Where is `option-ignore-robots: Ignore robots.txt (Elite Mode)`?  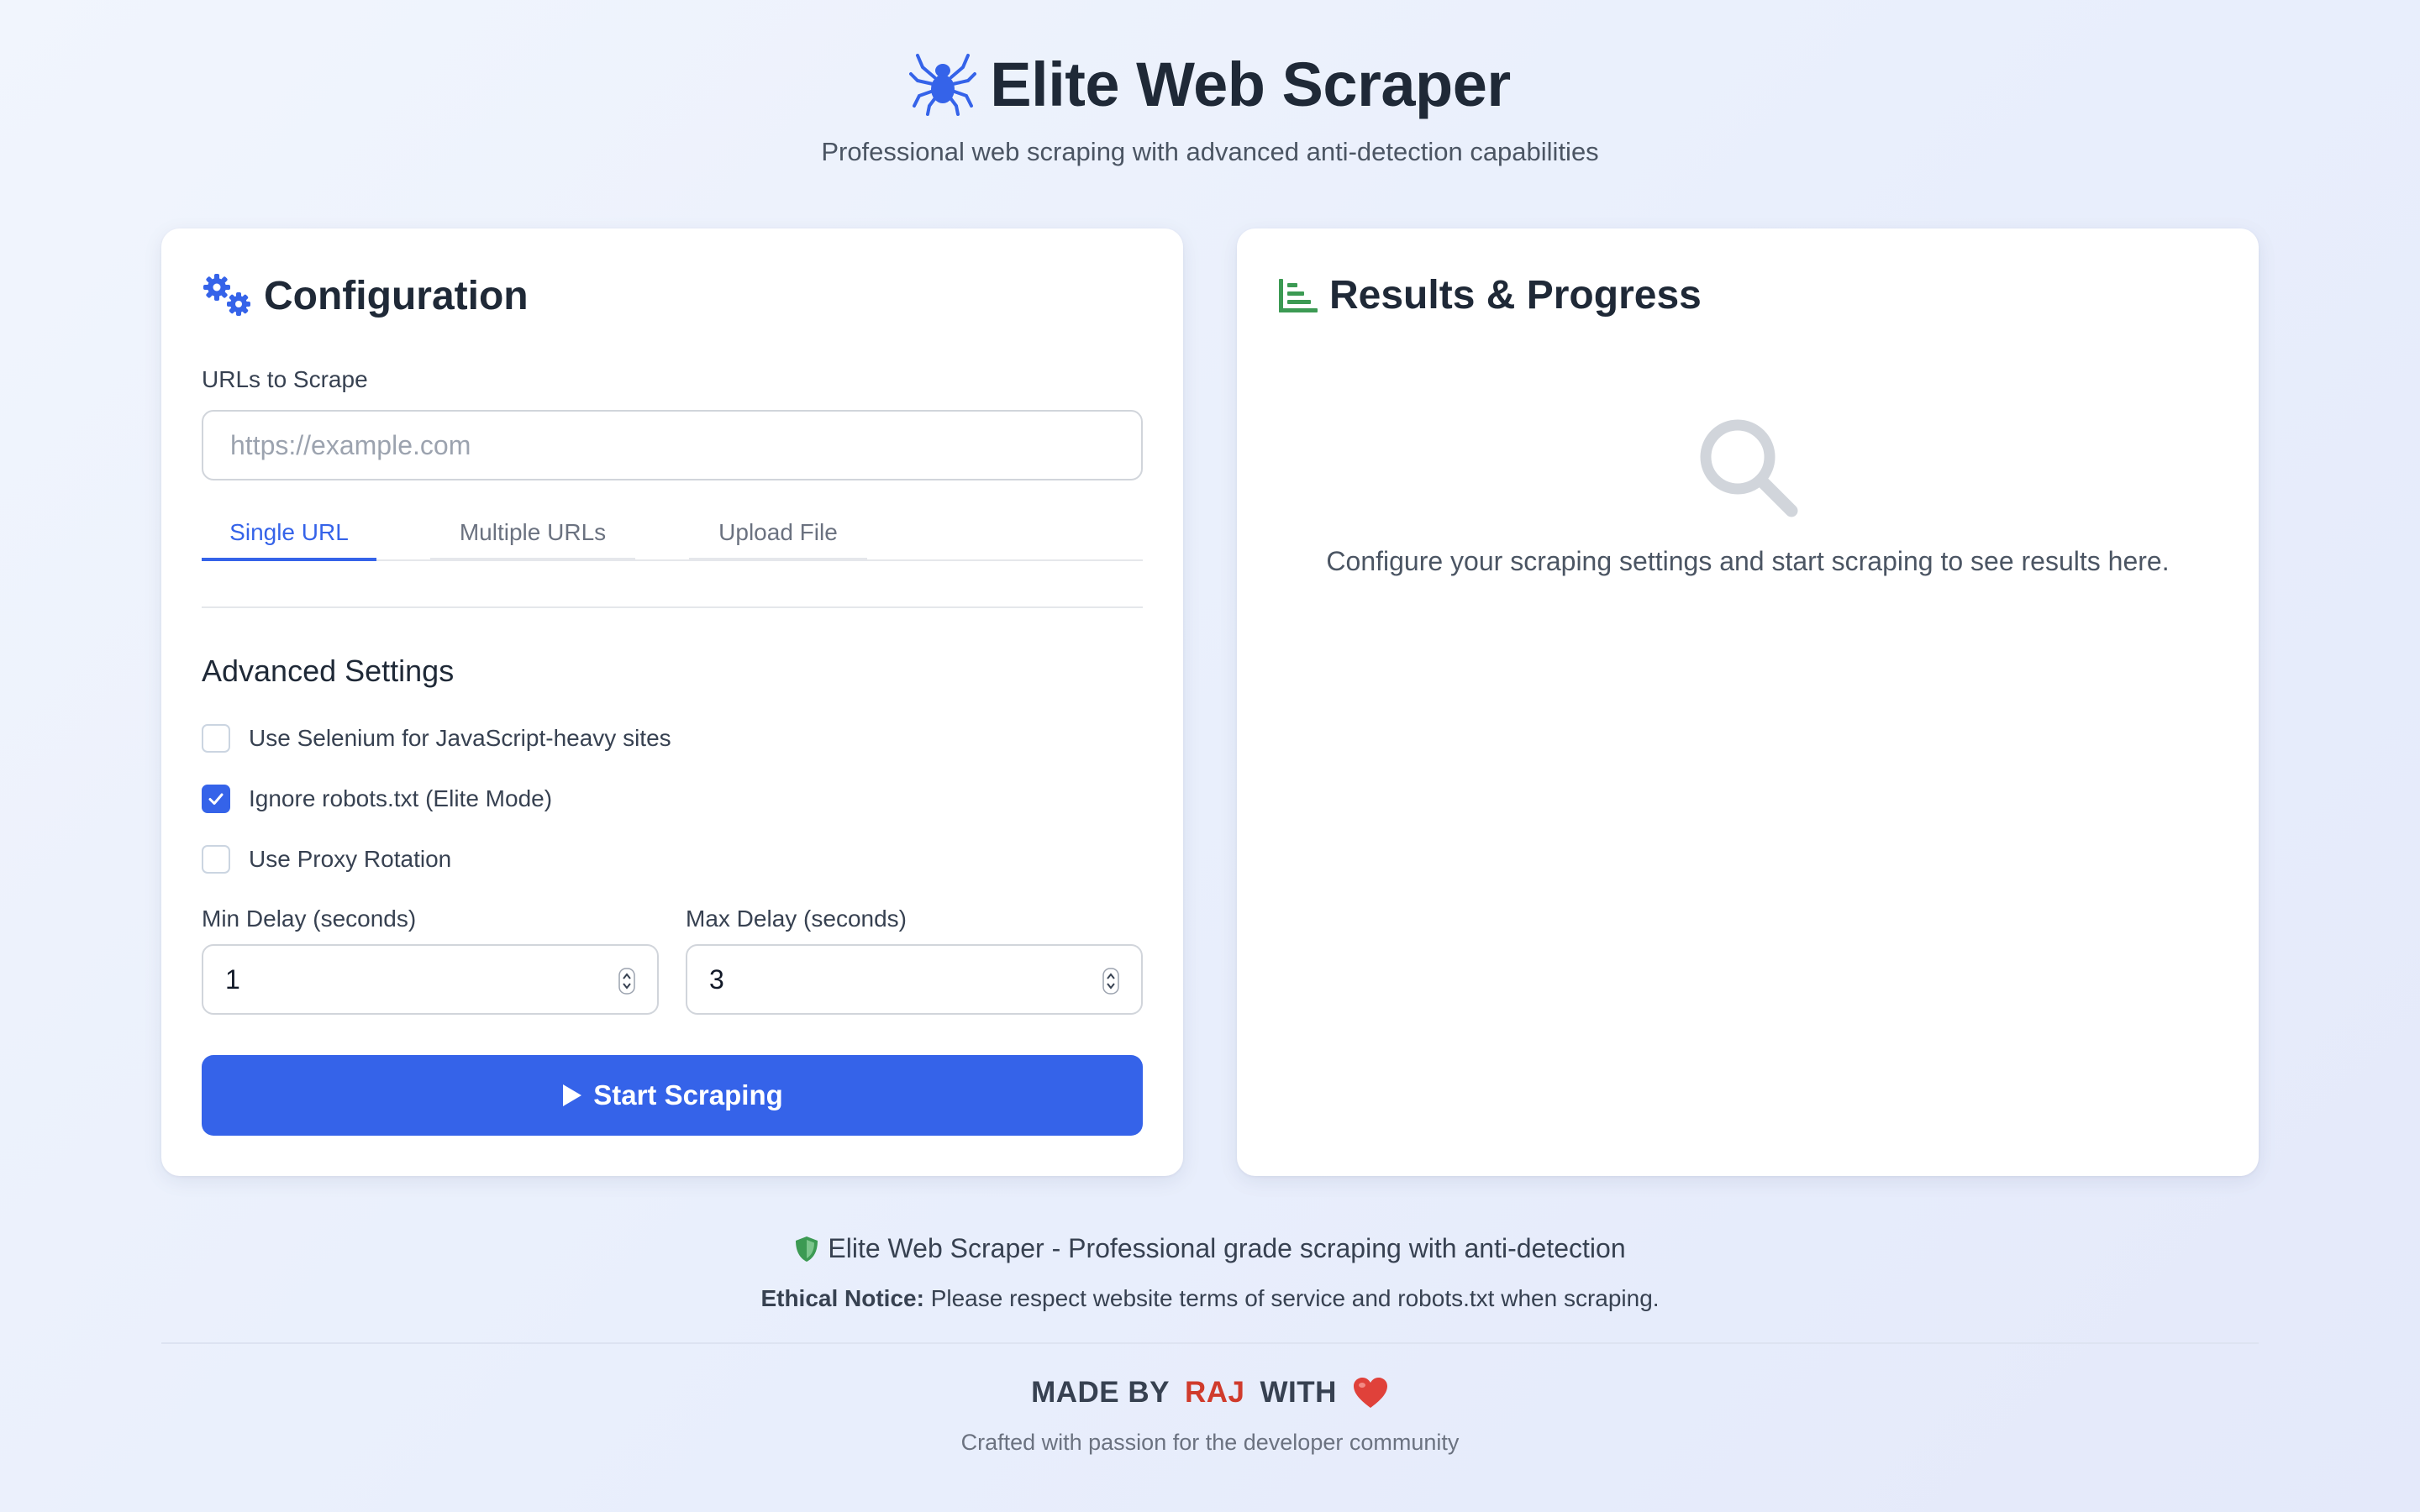 option-ignore-robots: Ignore robots.txt (Elite Mode) is located at coordinates (377, 799).